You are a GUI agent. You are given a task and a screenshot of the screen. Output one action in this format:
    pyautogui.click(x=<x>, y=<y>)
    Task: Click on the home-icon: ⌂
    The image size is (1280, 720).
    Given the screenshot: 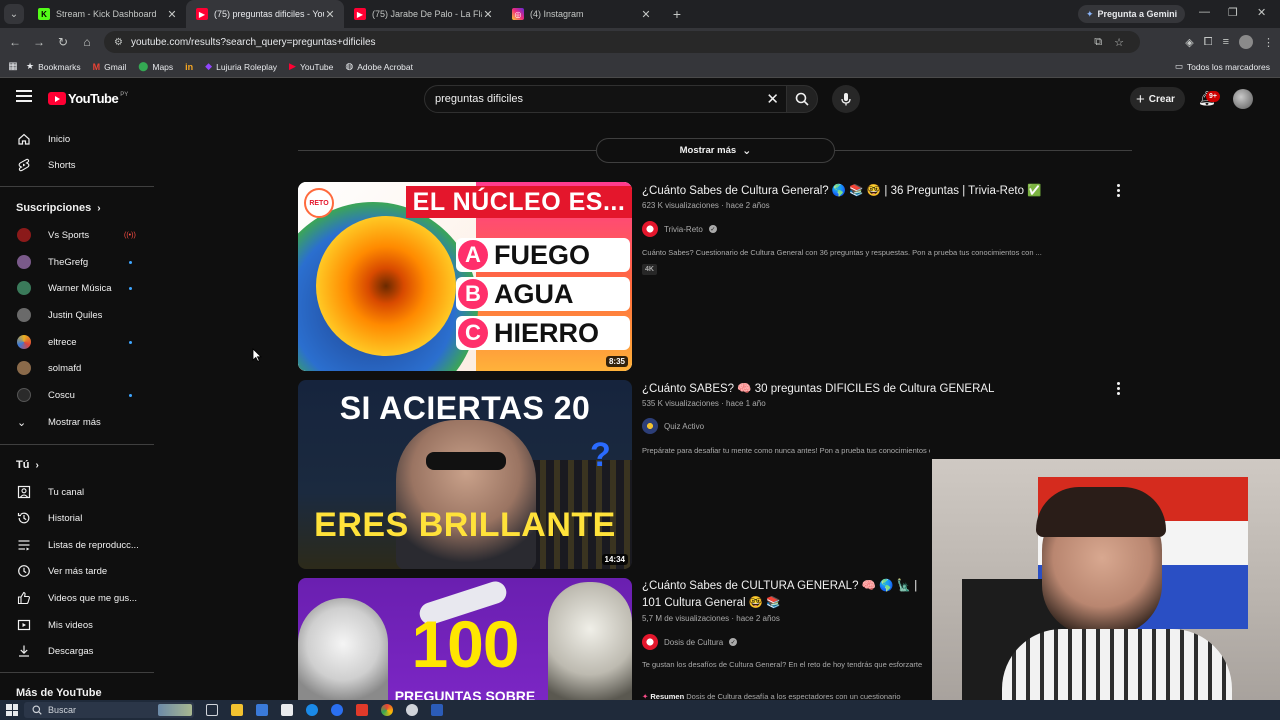 What is the action you would take?
    pyautogui.click(x=87, y=42)
    